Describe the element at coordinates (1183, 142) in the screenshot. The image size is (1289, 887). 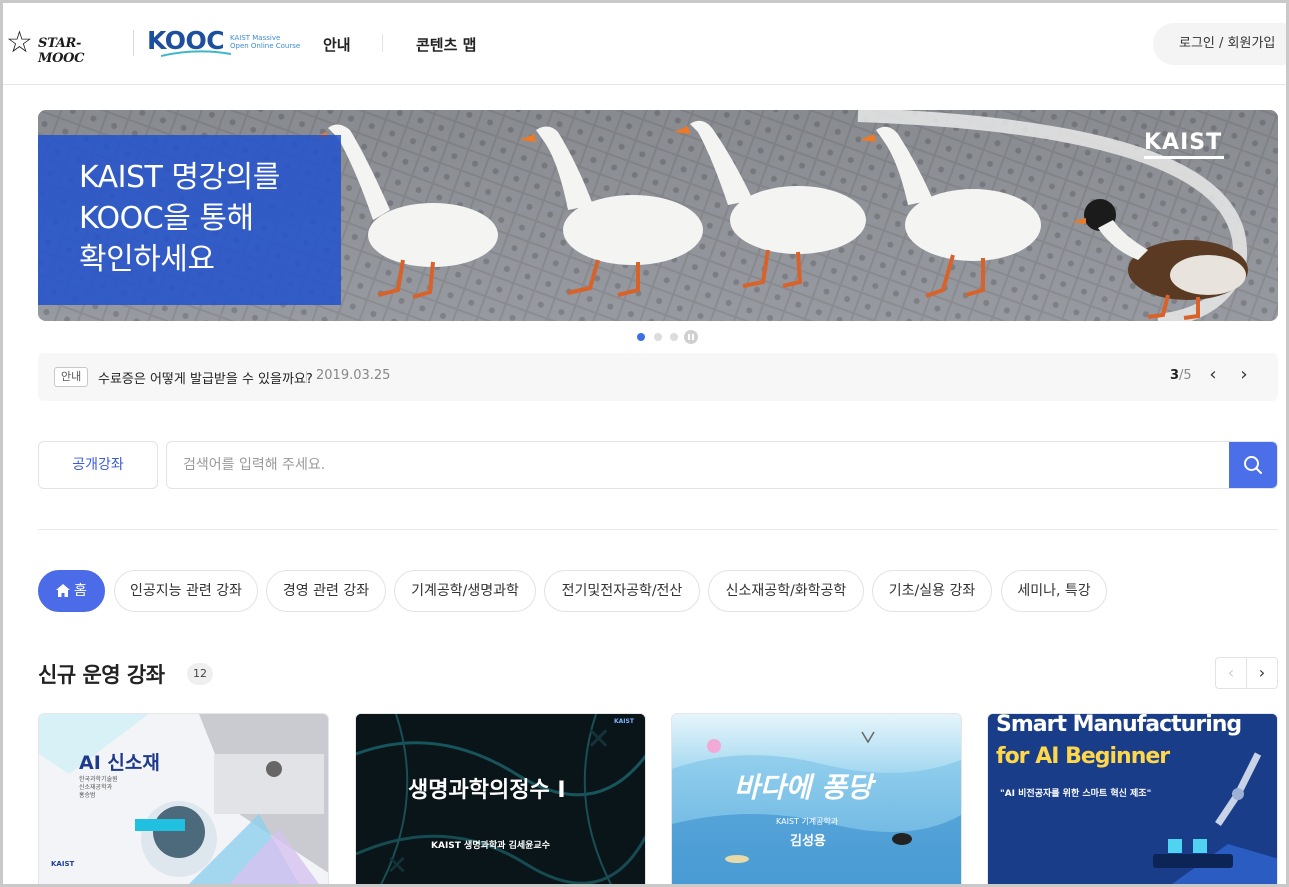
I see `banner-kaist-logo: KAIST` at that location.